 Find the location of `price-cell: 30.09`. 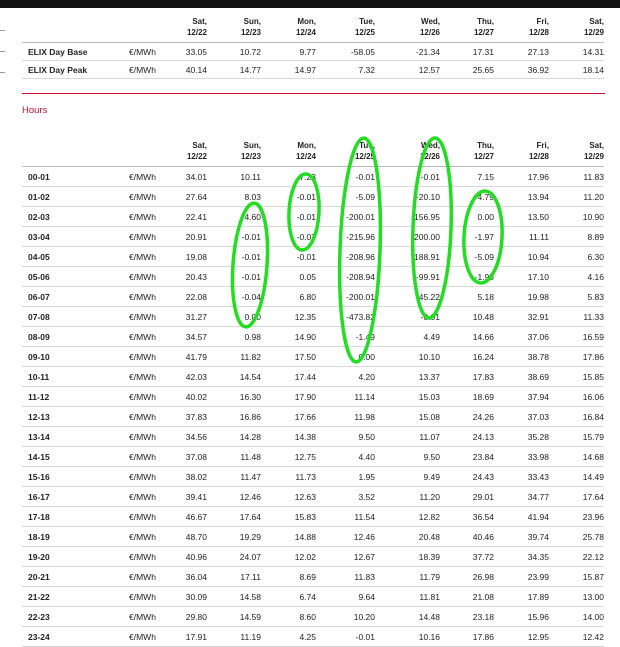

price-cell: 30.09 is located at coordinates (196, 597).